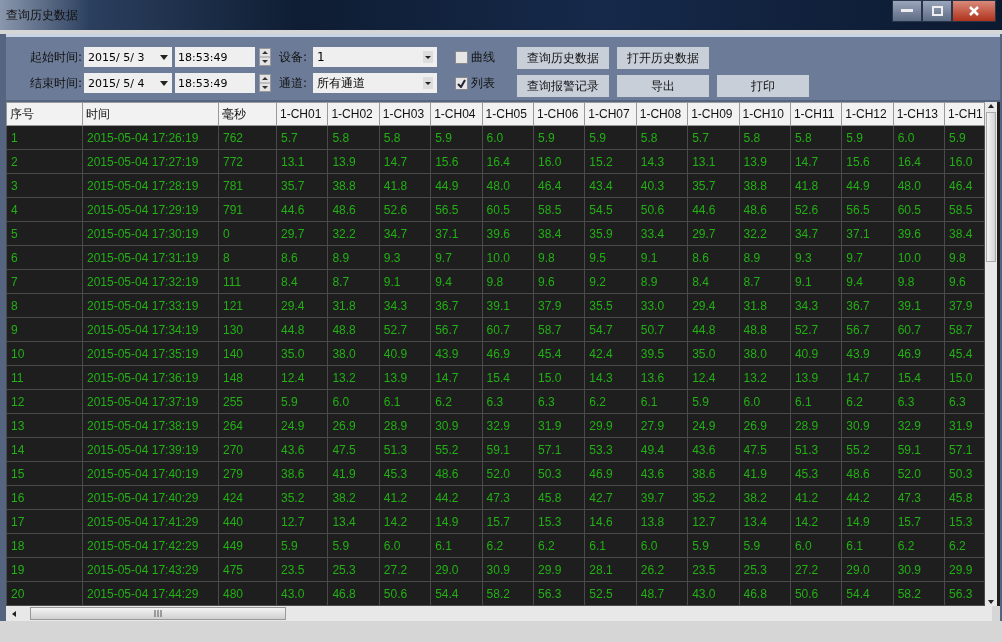  What do you see at coordinates (247, 521) in the screenshot?
I see `table-cell: 440` at bounding box center [247, 521].